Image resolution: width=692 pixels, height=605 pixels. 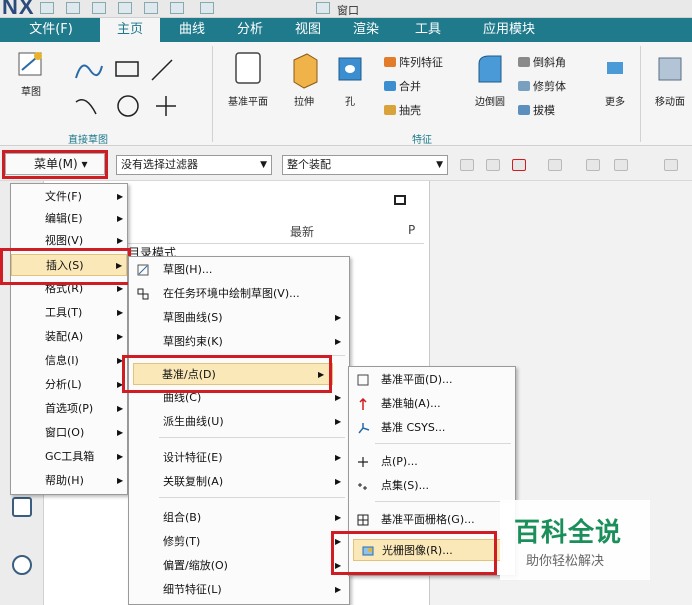 What do you see at coordinates (239, 482) in the screenshot?
I see `menu-item-associative-copy: 关联复制(A) ▶` at bounding box center [239, 482].